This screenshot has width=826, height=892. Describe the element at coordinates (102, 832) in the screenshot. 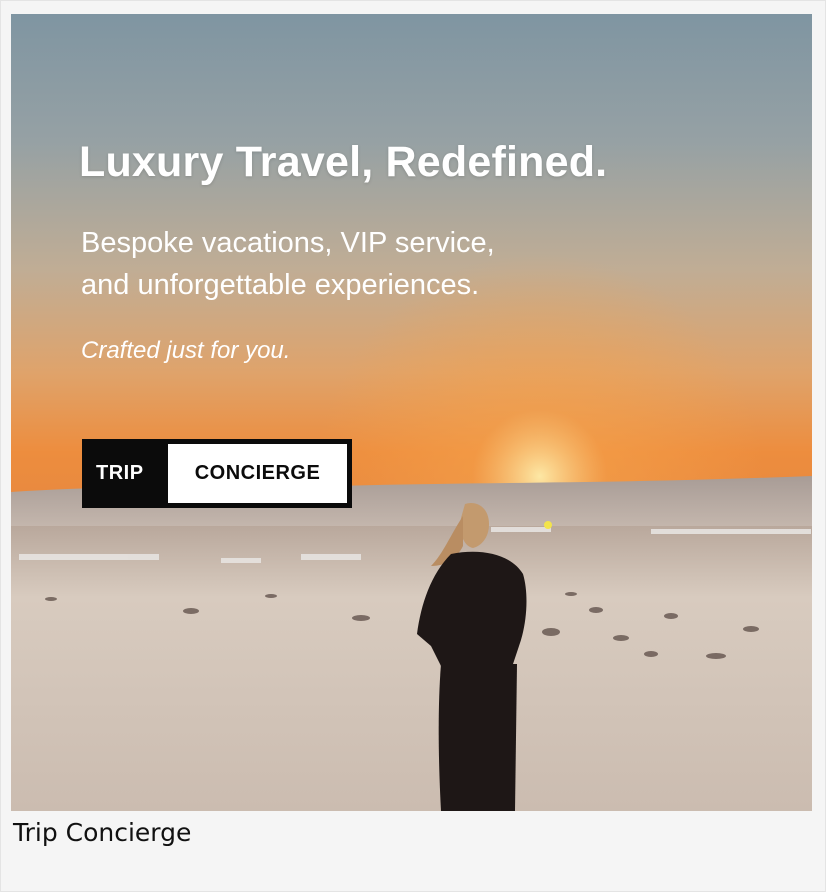

I see `advertiser-caption: Trip Concierge` at that location.